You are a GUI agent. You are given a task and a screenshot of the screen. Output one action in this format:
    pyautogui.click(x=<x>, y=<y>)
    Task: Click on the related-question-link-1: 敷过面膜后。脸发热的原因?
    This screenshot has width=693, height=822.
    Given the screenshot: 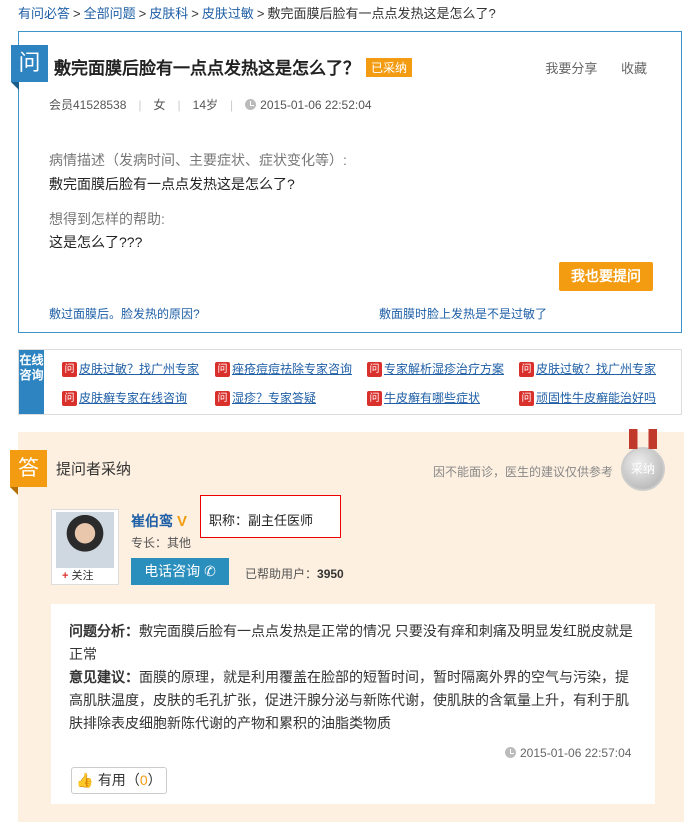 What is the action you would take?
    pyautogui.click(x=124, y=313)
    